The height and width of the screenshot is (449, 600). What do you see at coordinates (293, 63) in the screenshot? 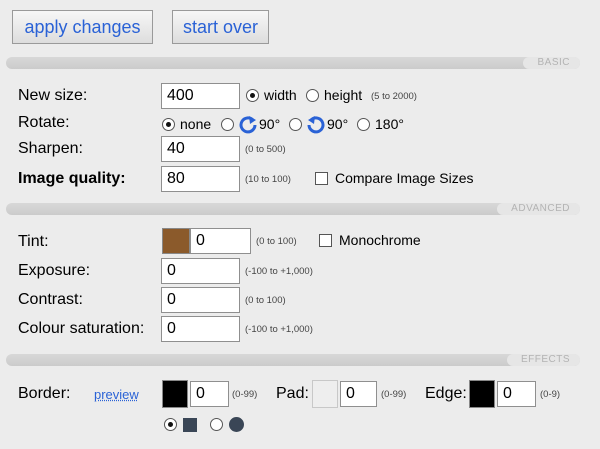
I see `basic-section-divider: BASIC` at bounding box center [293, 63].